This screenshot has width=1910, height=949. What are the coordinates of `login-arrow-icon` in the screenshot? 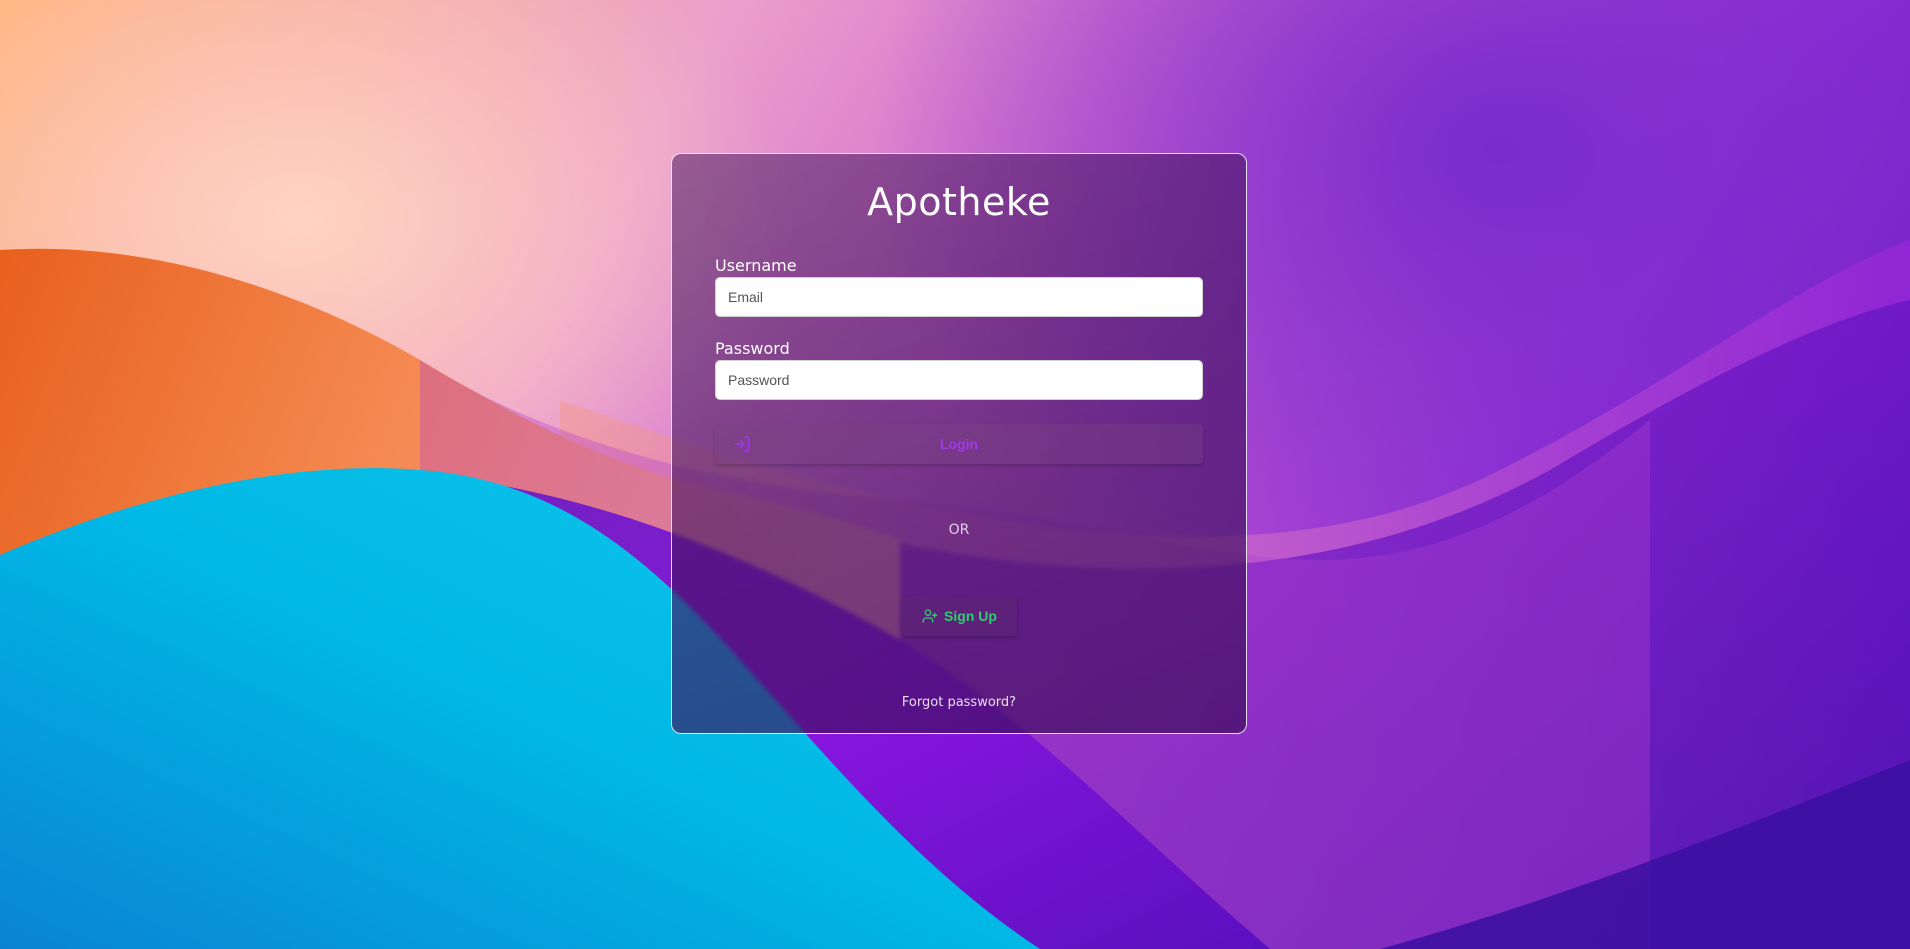 It's located at (742, 444).